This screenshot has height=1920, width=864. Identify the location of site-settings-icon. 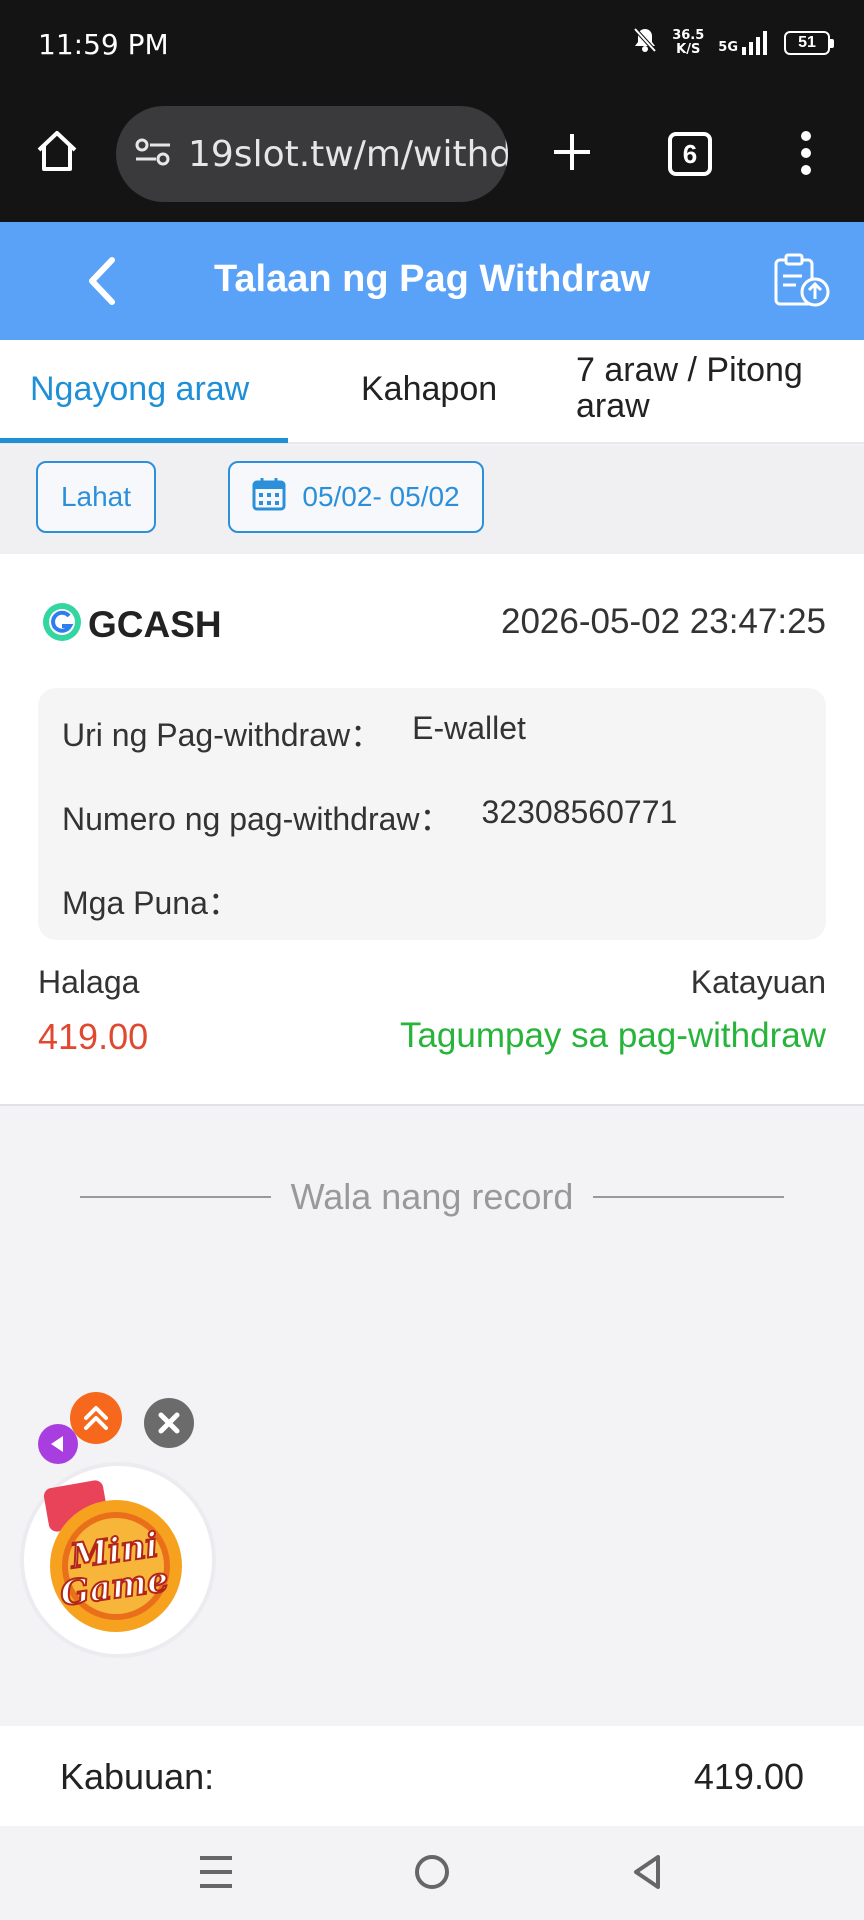
(153, 154).